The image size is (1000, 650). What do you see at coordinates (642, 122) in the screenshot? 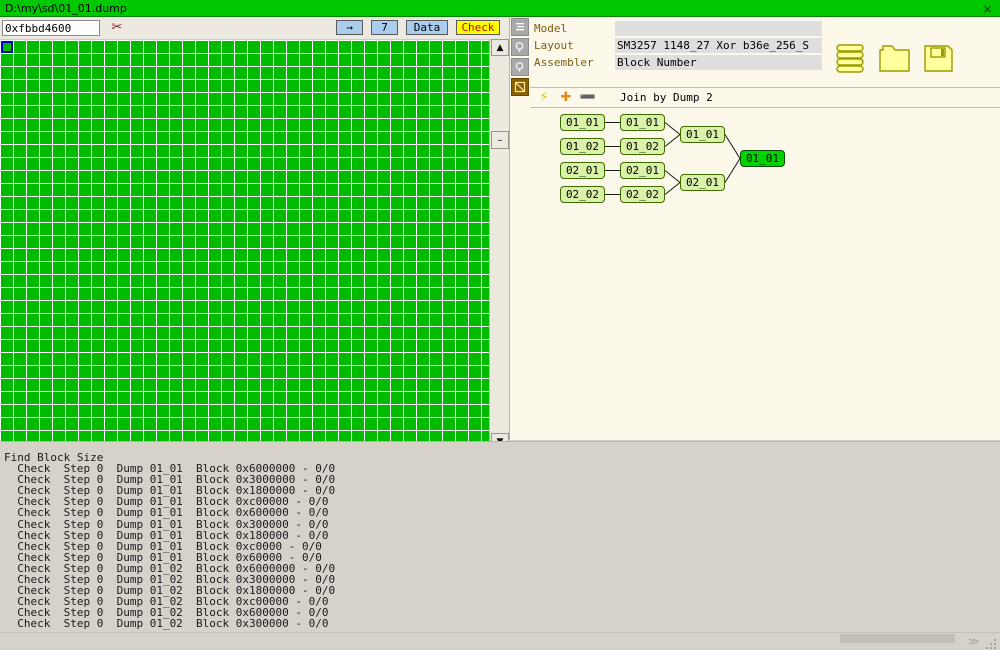
I see `tree-node: 01_01` at bounding box center [642, 122].